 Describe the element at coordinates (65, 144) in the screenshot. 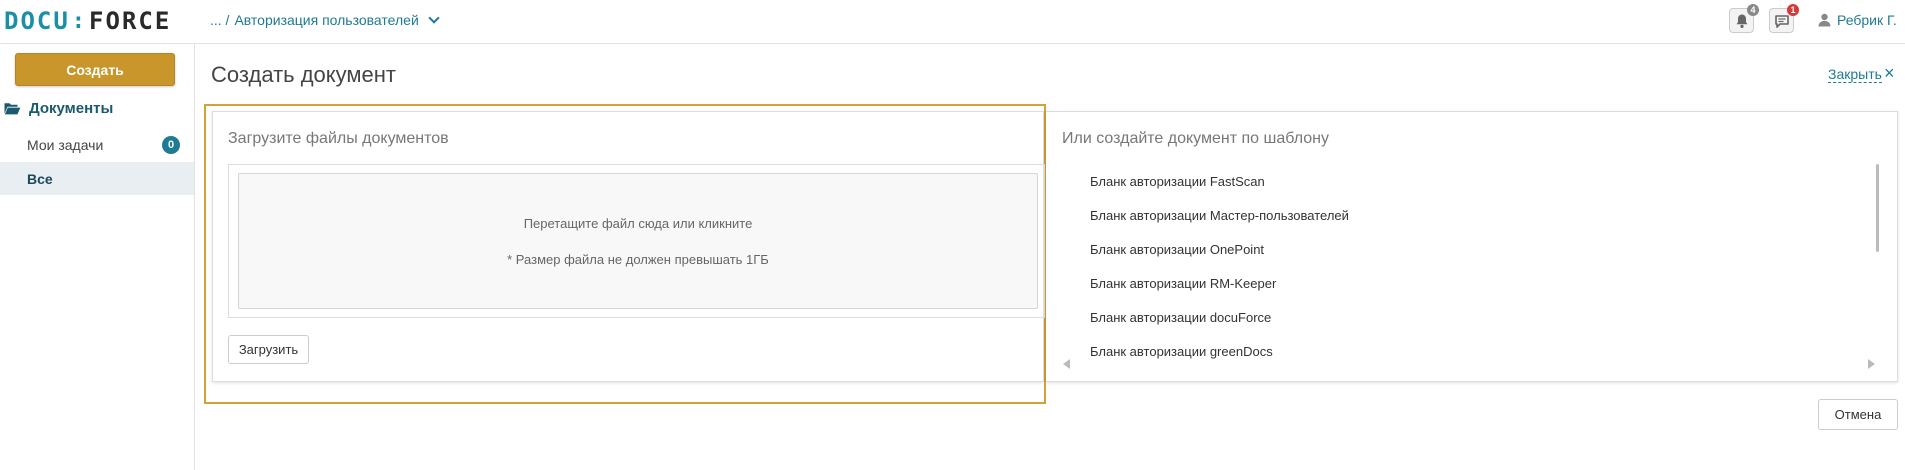

I see `sidebar-item-label: Мои задачи` at that location.